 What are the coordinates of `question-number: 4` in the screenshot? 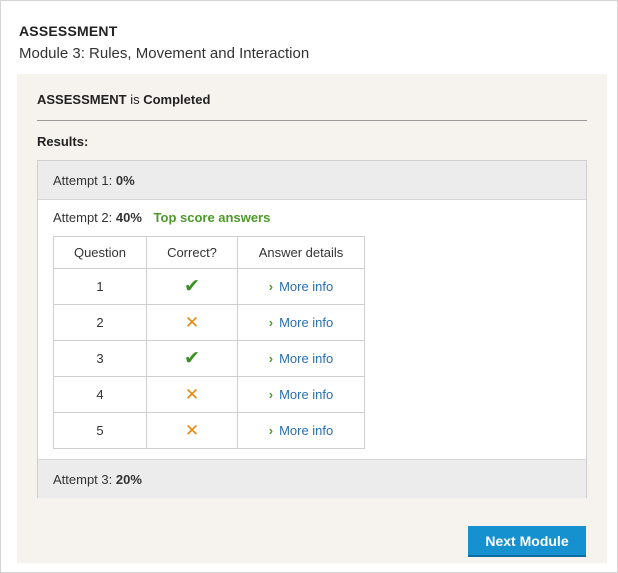 It's located at (100, 394).